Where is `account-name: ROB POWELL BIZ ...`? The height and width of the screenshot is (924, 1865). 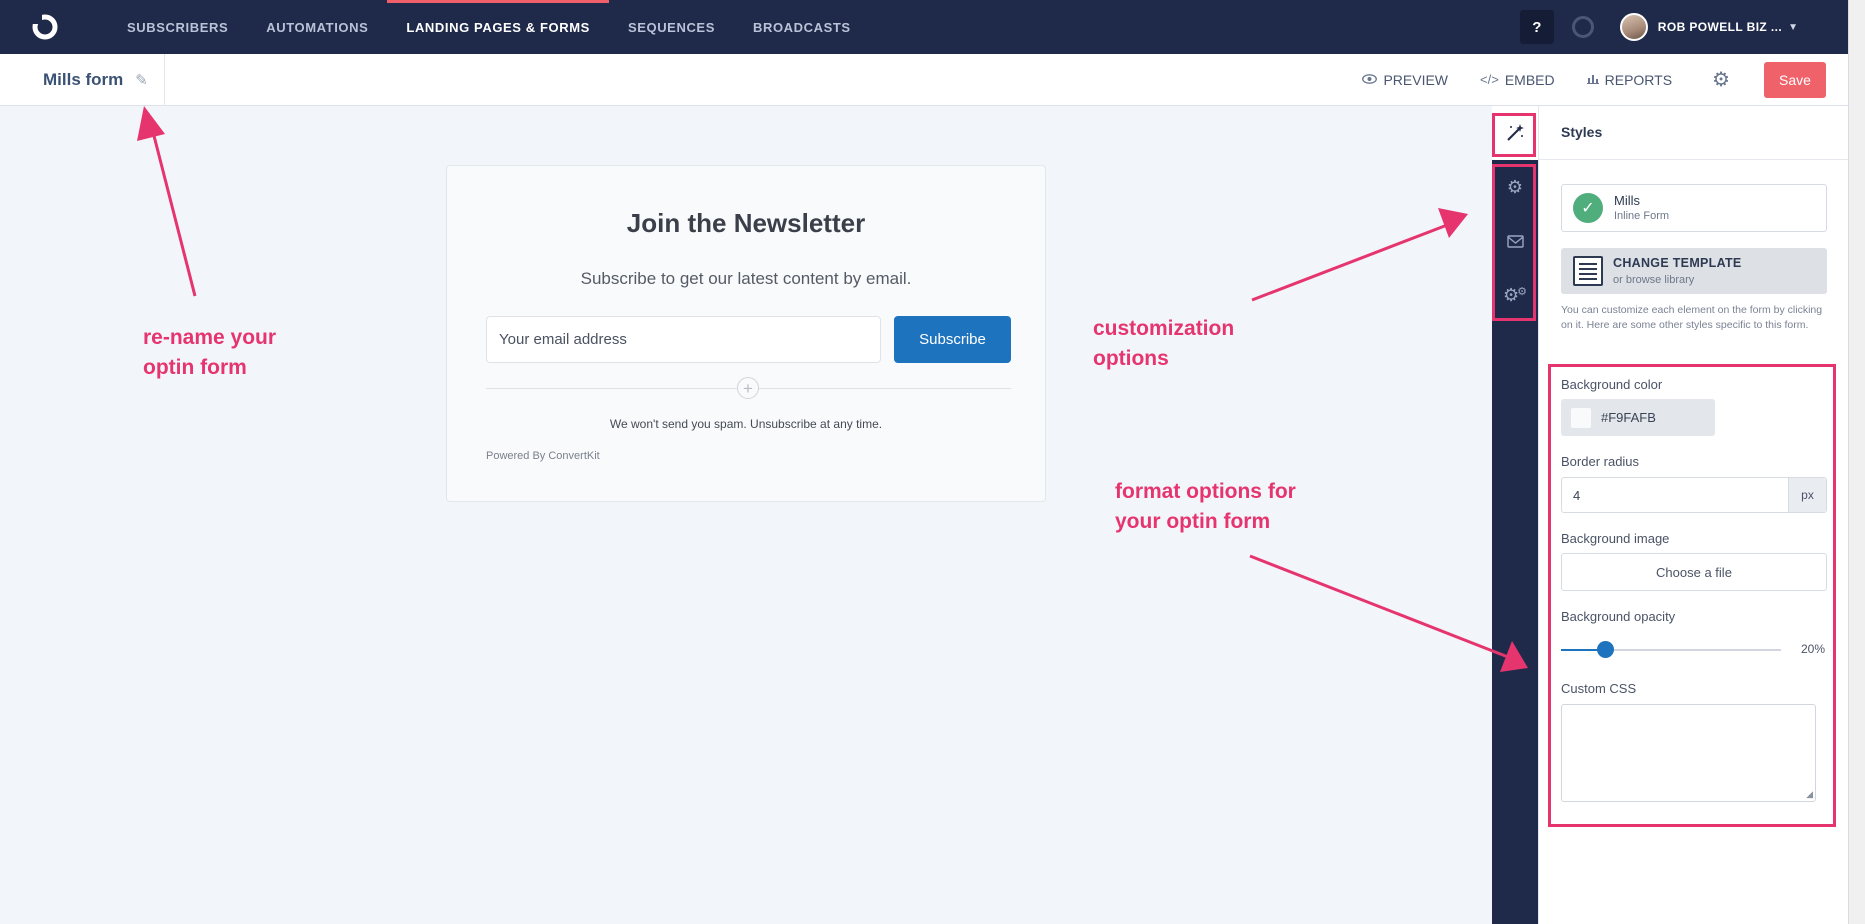 account-name: ROB POWELL BIZ ... is located at coordinates (1720, 27).